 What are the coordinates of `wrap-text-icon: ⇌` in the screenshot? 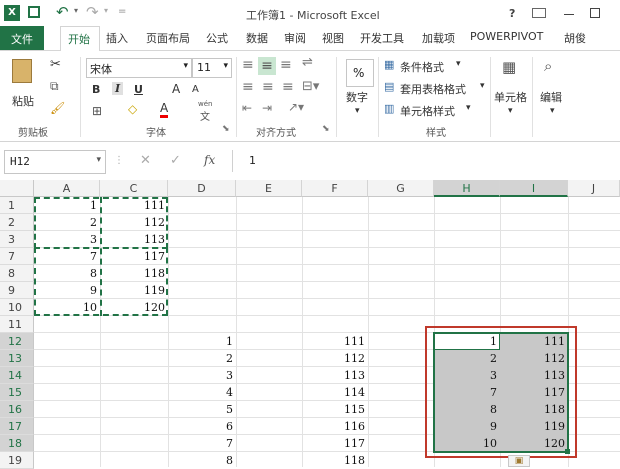 It's located at (307, 62).